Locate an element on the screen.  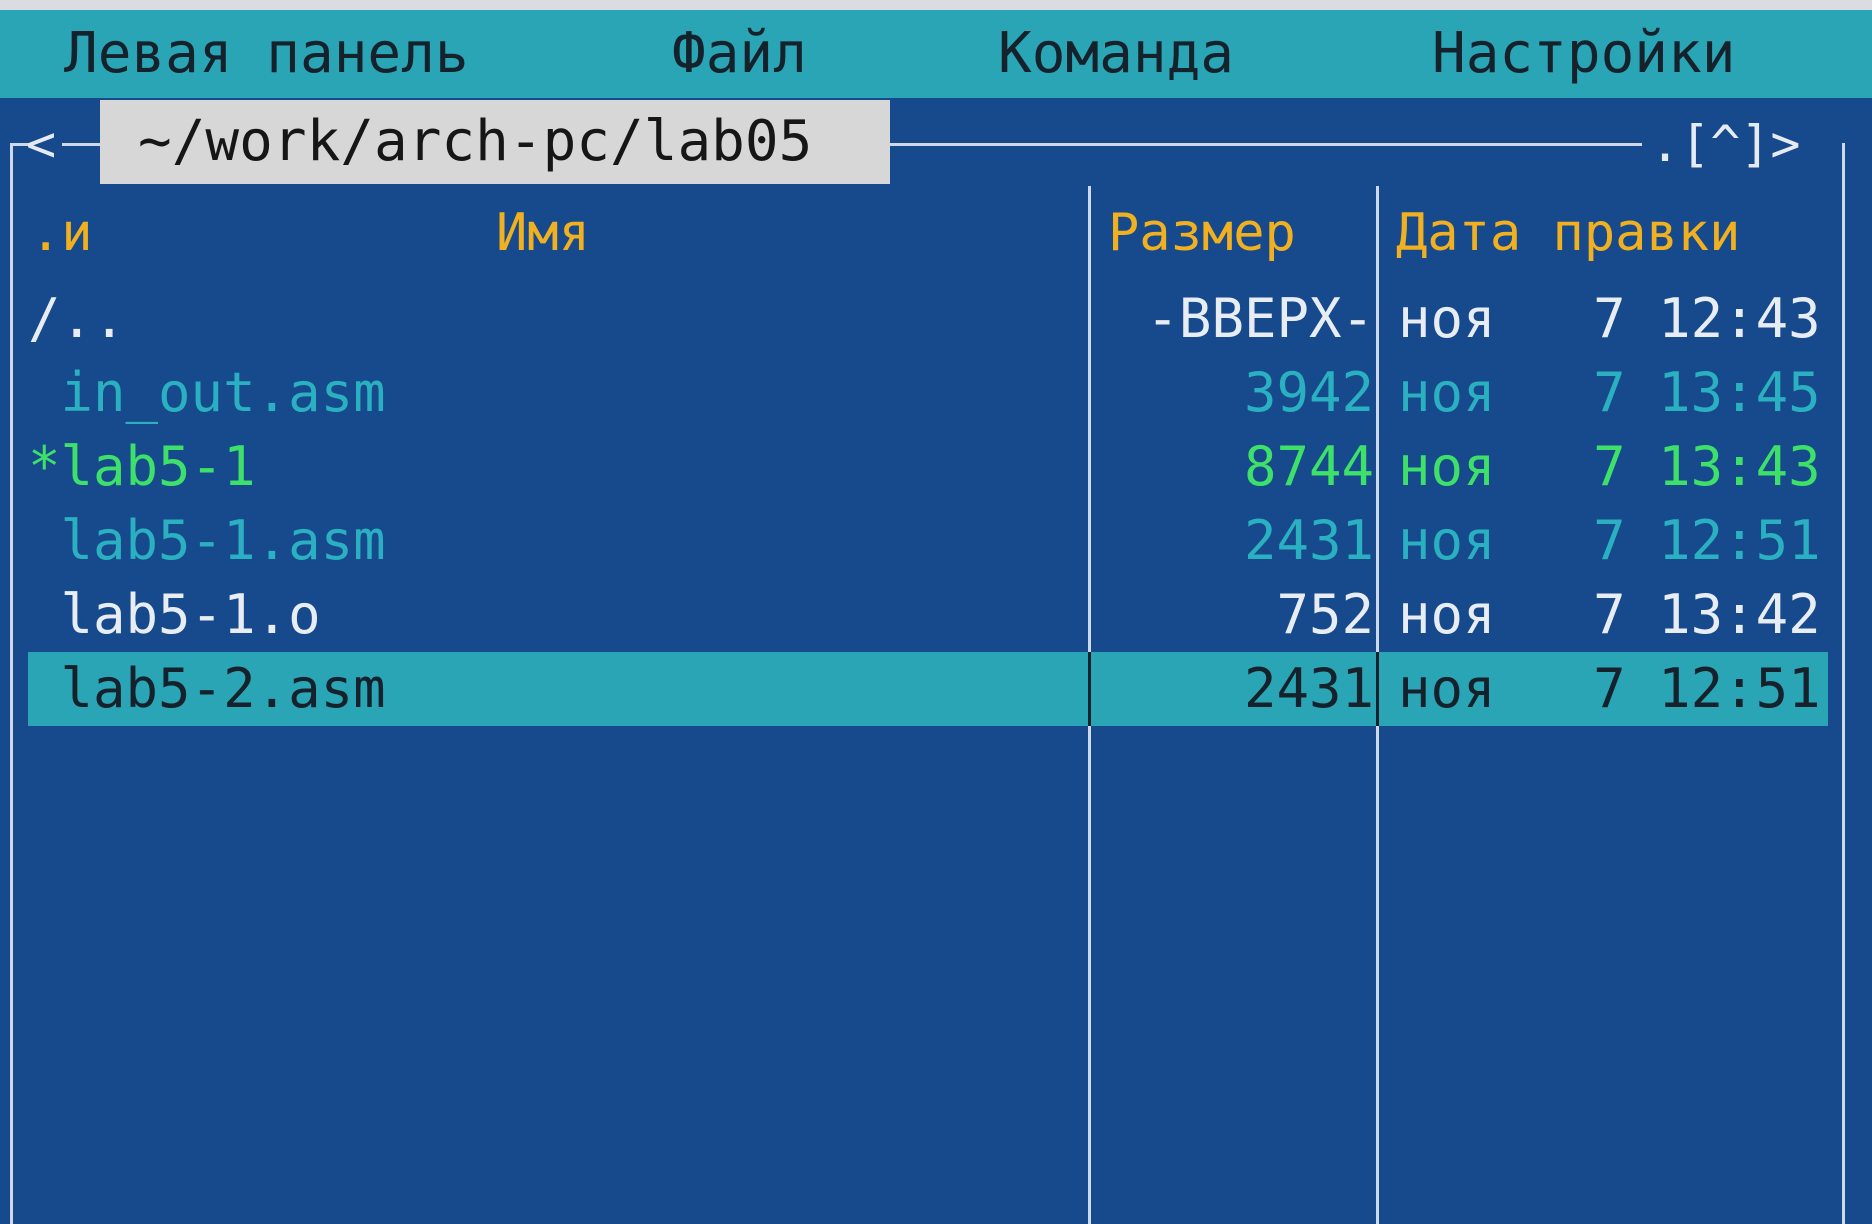
file-size: 752 is located at coordinates (1325, 614).